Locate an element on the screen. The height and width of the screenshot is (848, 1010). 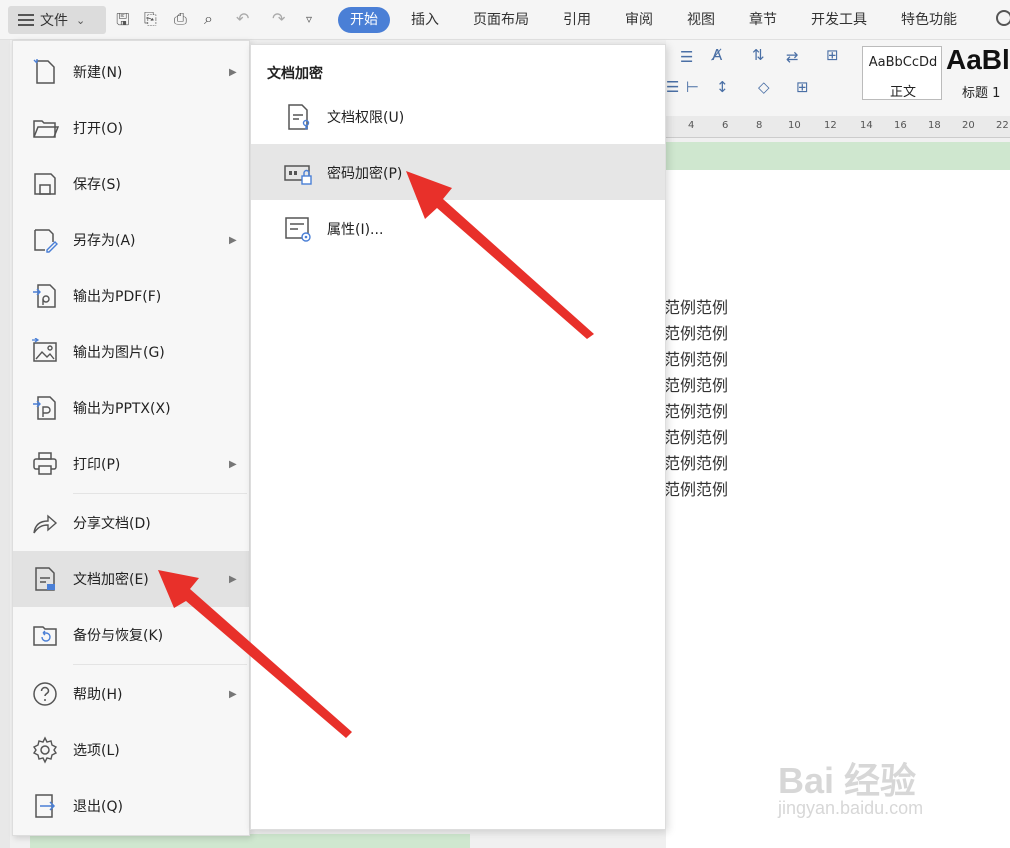
menu-item-label: 另存为(A) is located at coordinates (104, 241).